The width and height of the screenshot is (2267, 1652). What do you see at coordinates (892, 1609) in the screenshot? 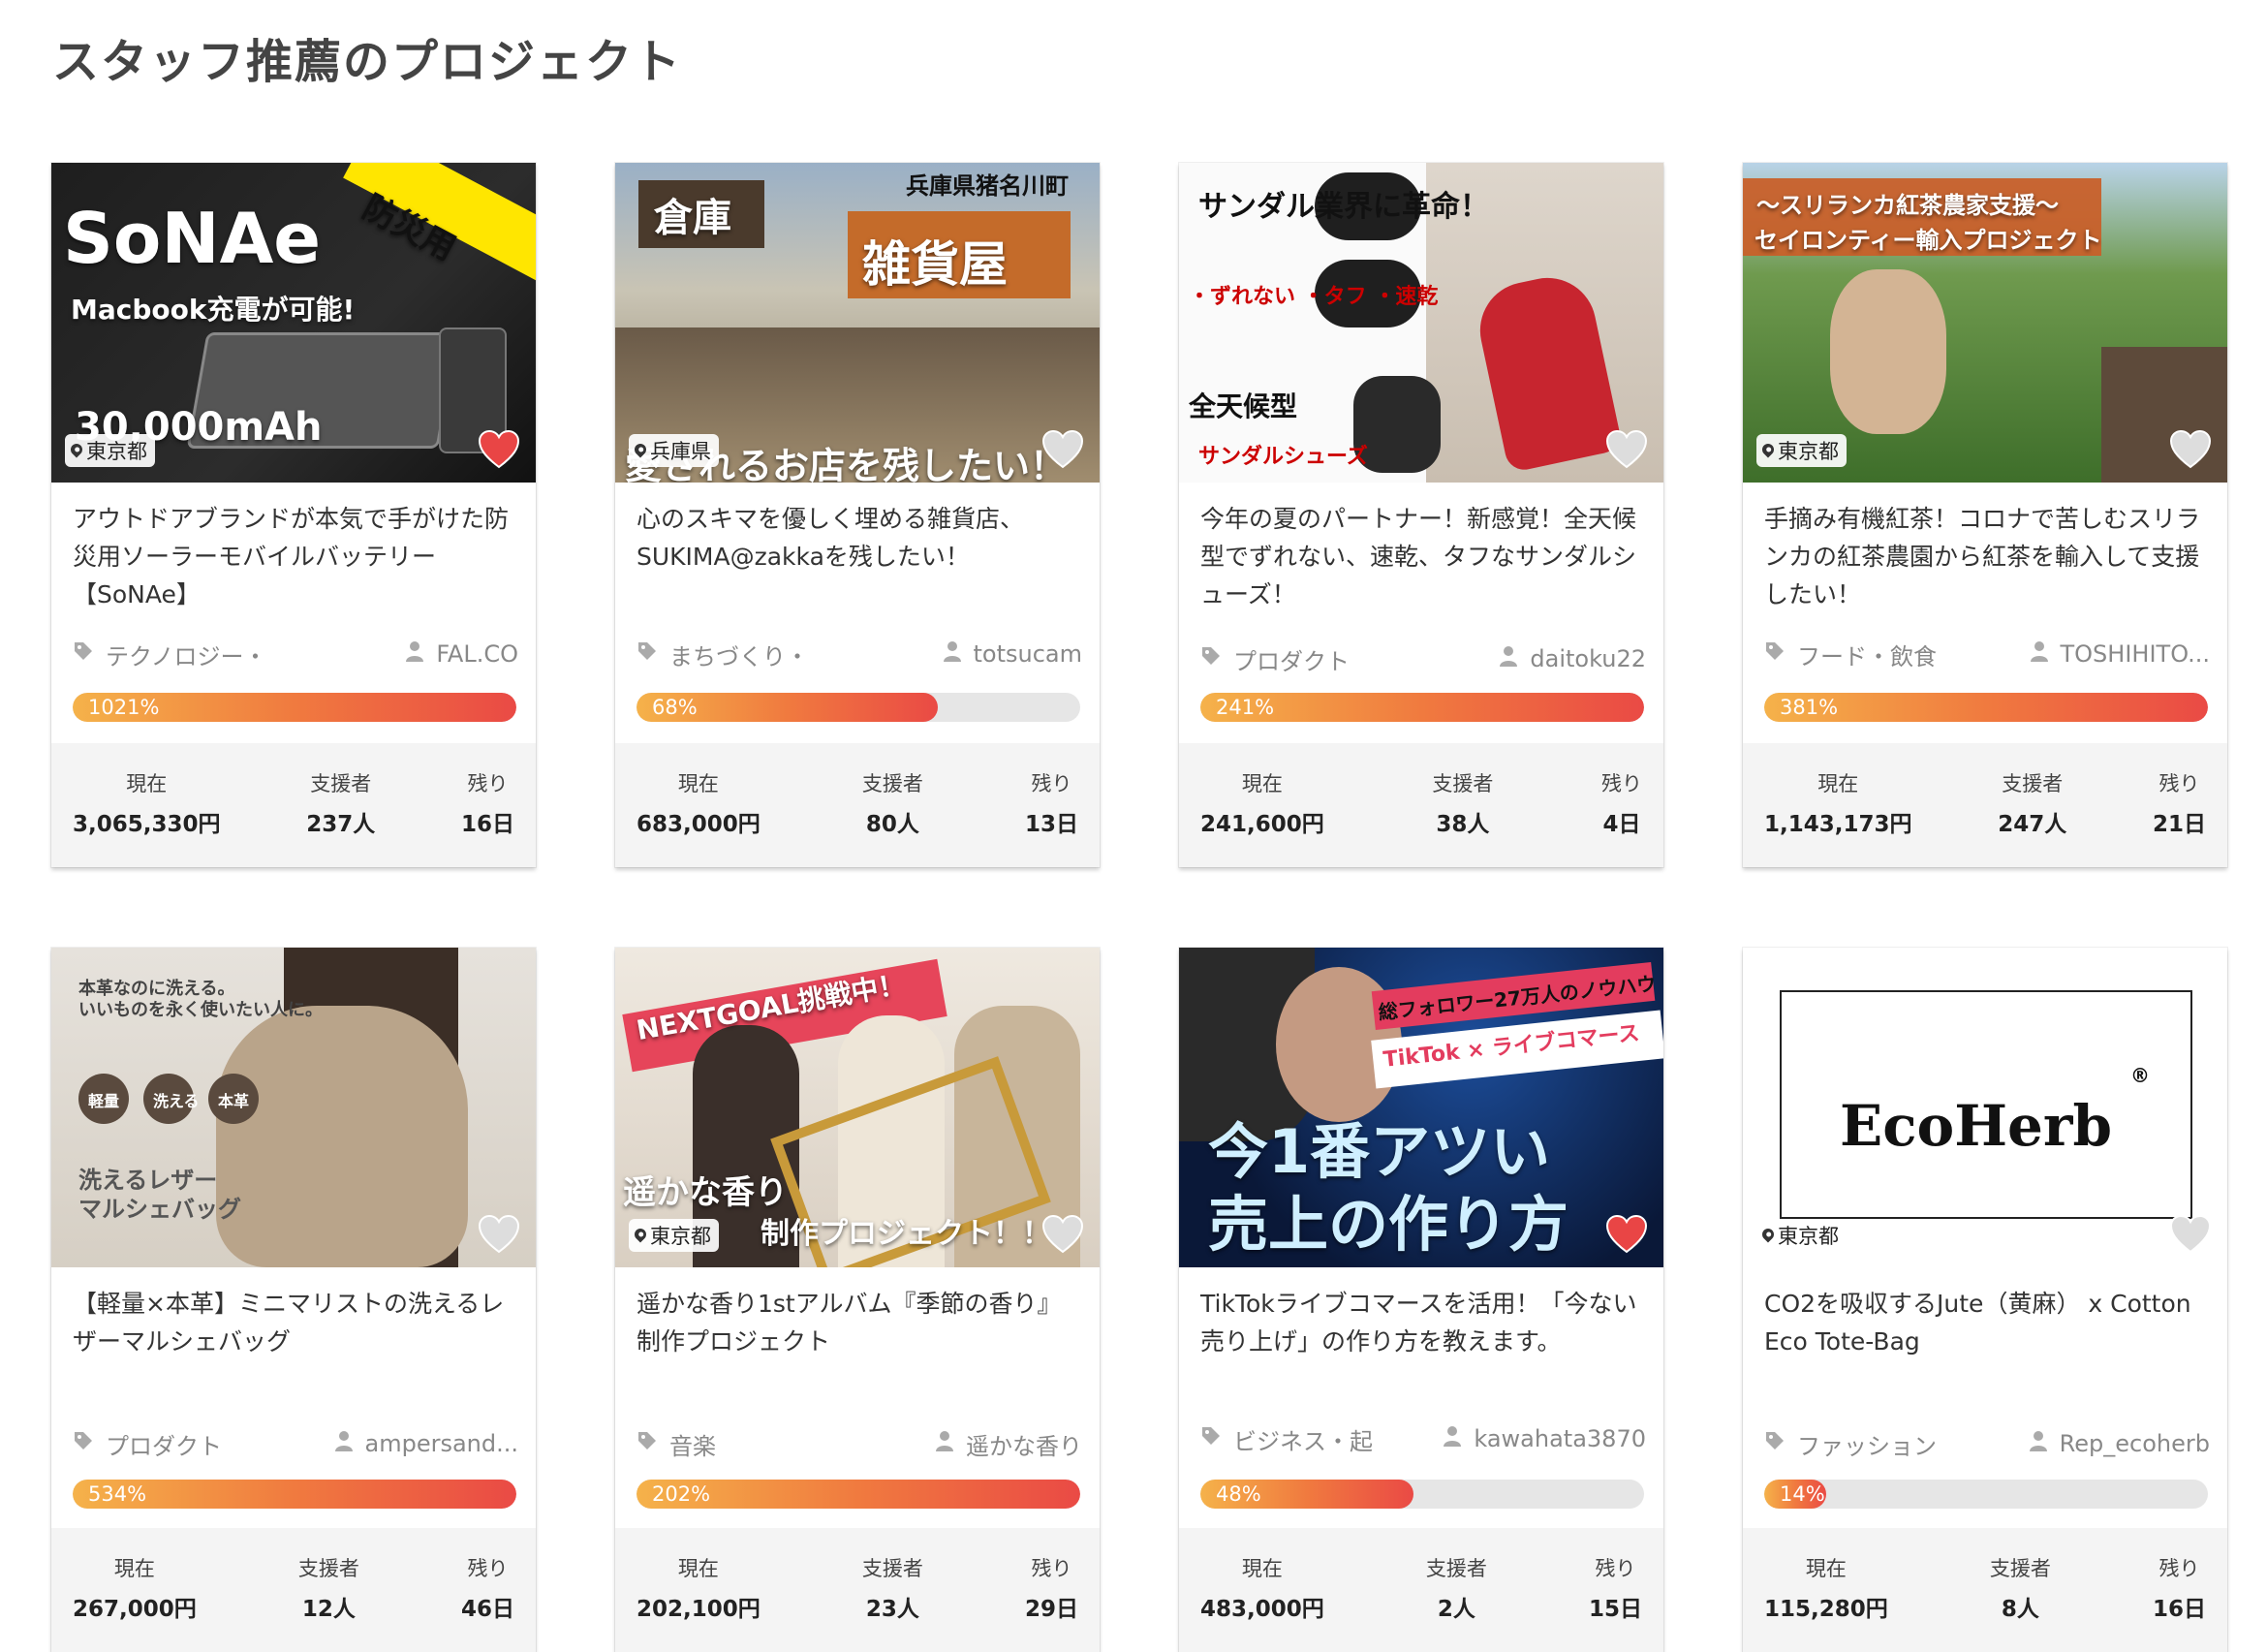
I see `stat-value: 23人` at bounding box center [892, 1609].